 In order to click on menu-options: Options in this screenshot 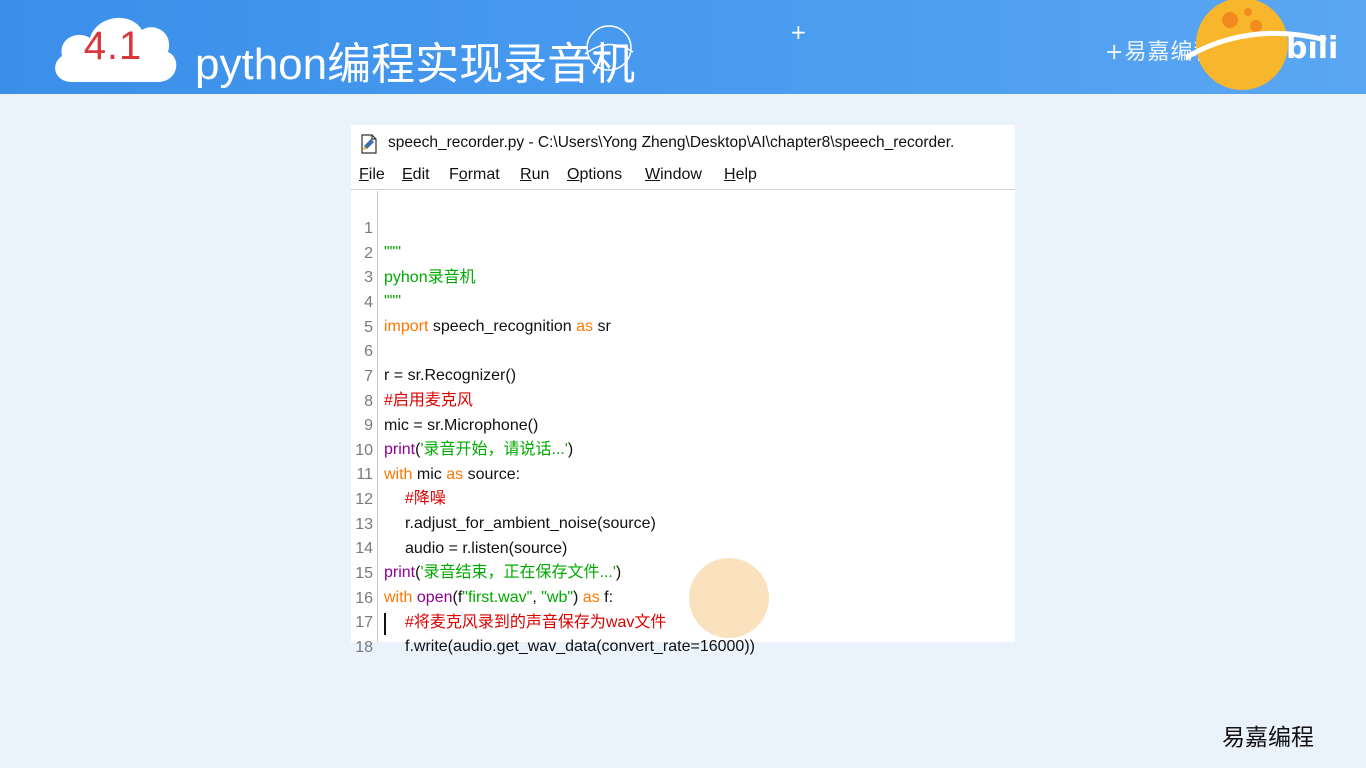, I will do `click(594, 175)`.